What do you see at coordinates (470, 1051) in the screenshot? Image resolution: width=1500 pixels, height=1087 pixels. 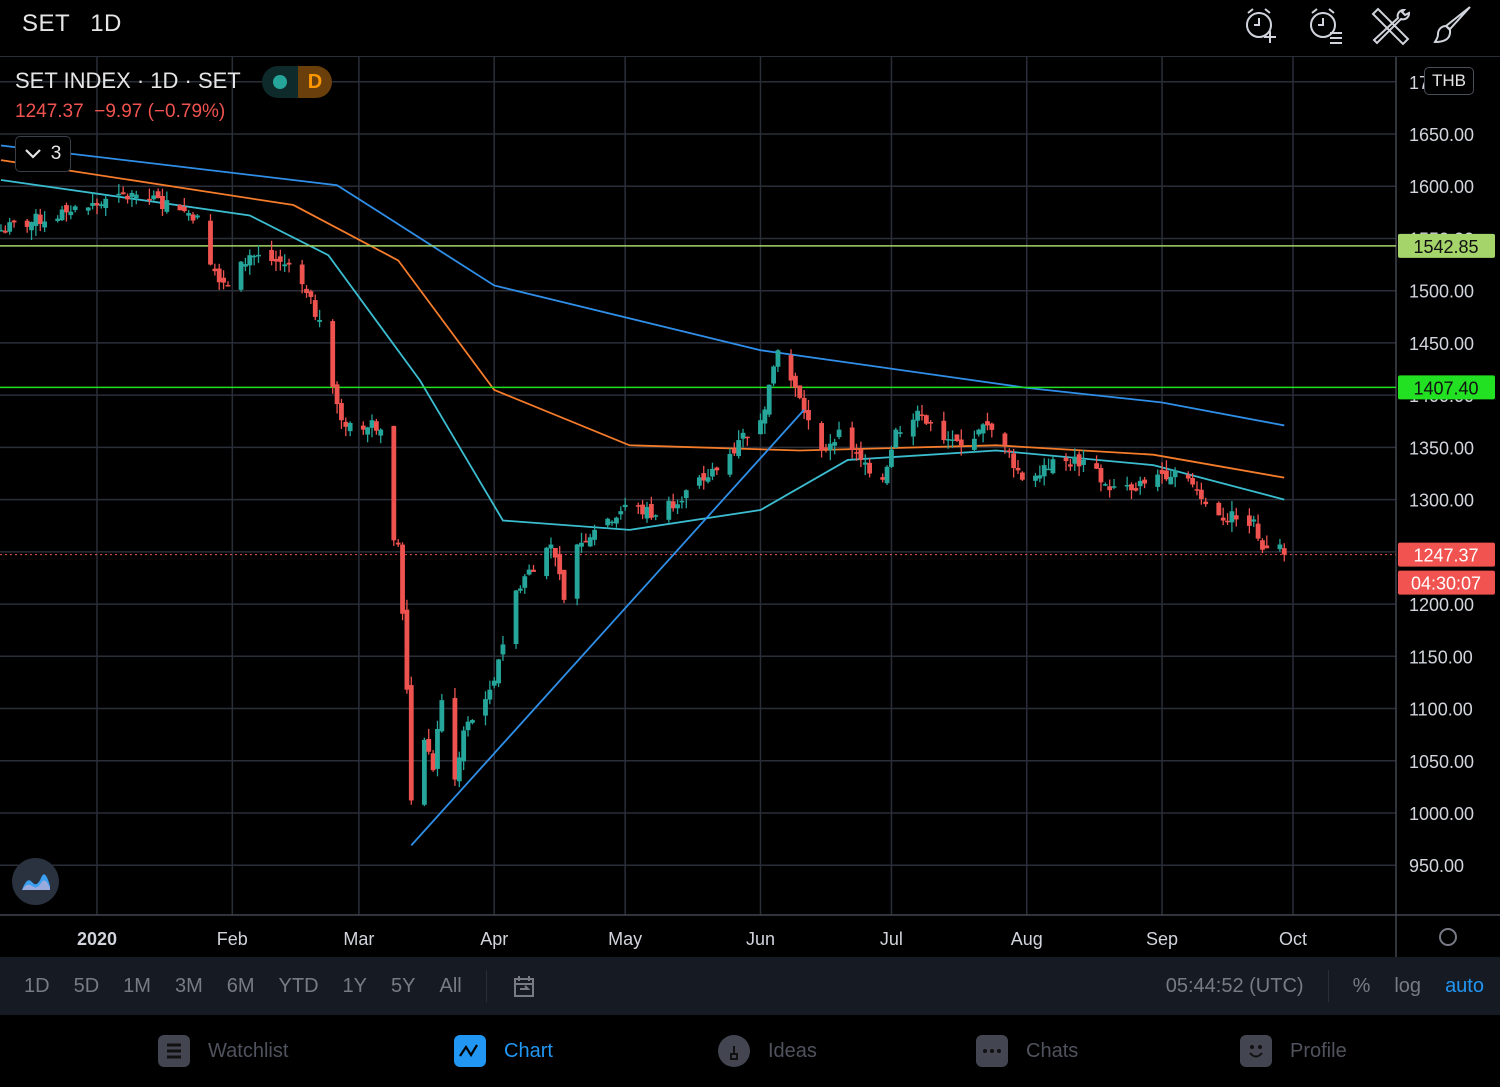 I see `chart-icon` at bounding box center [470, 1051].